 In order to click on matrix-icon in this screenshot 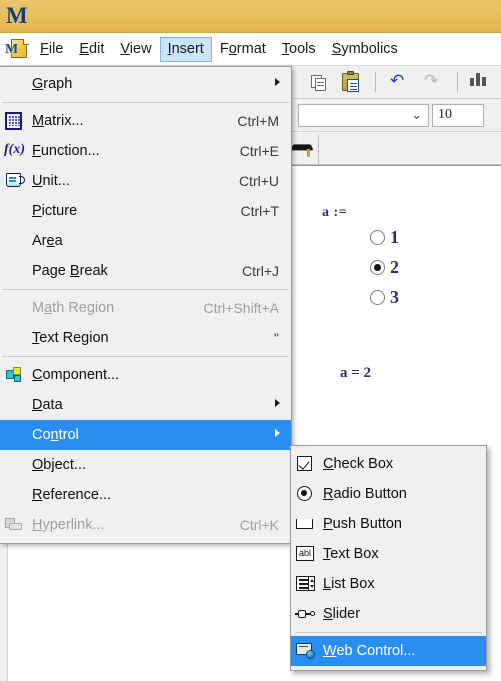, I will do `click(16, 121)`.